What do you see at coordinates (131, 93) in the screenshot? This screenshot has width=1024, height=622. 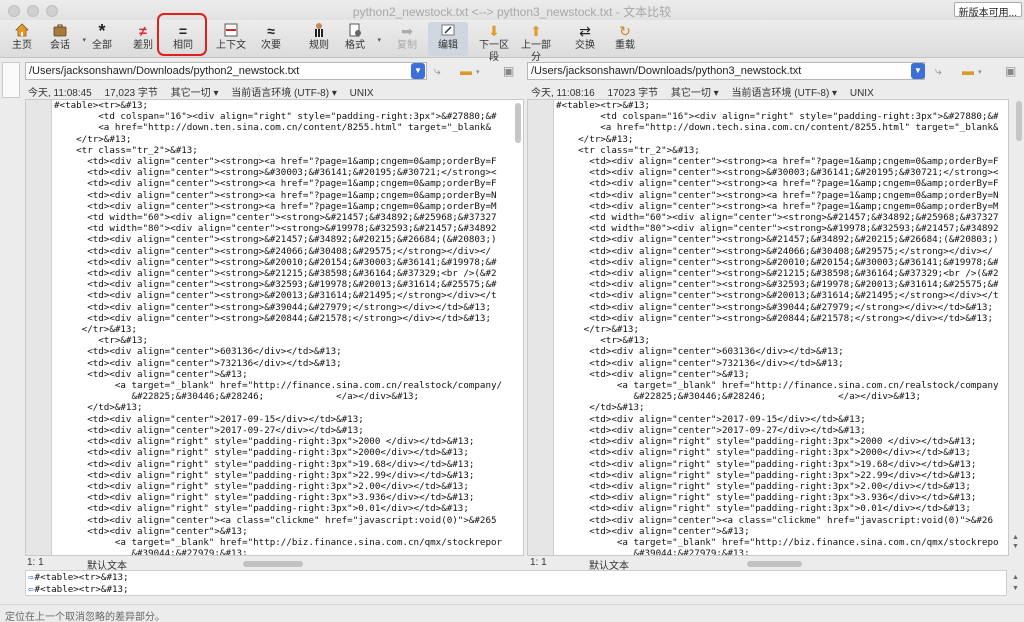 I see `left-size: 17,023 字节` at bounding box center [131, 93].